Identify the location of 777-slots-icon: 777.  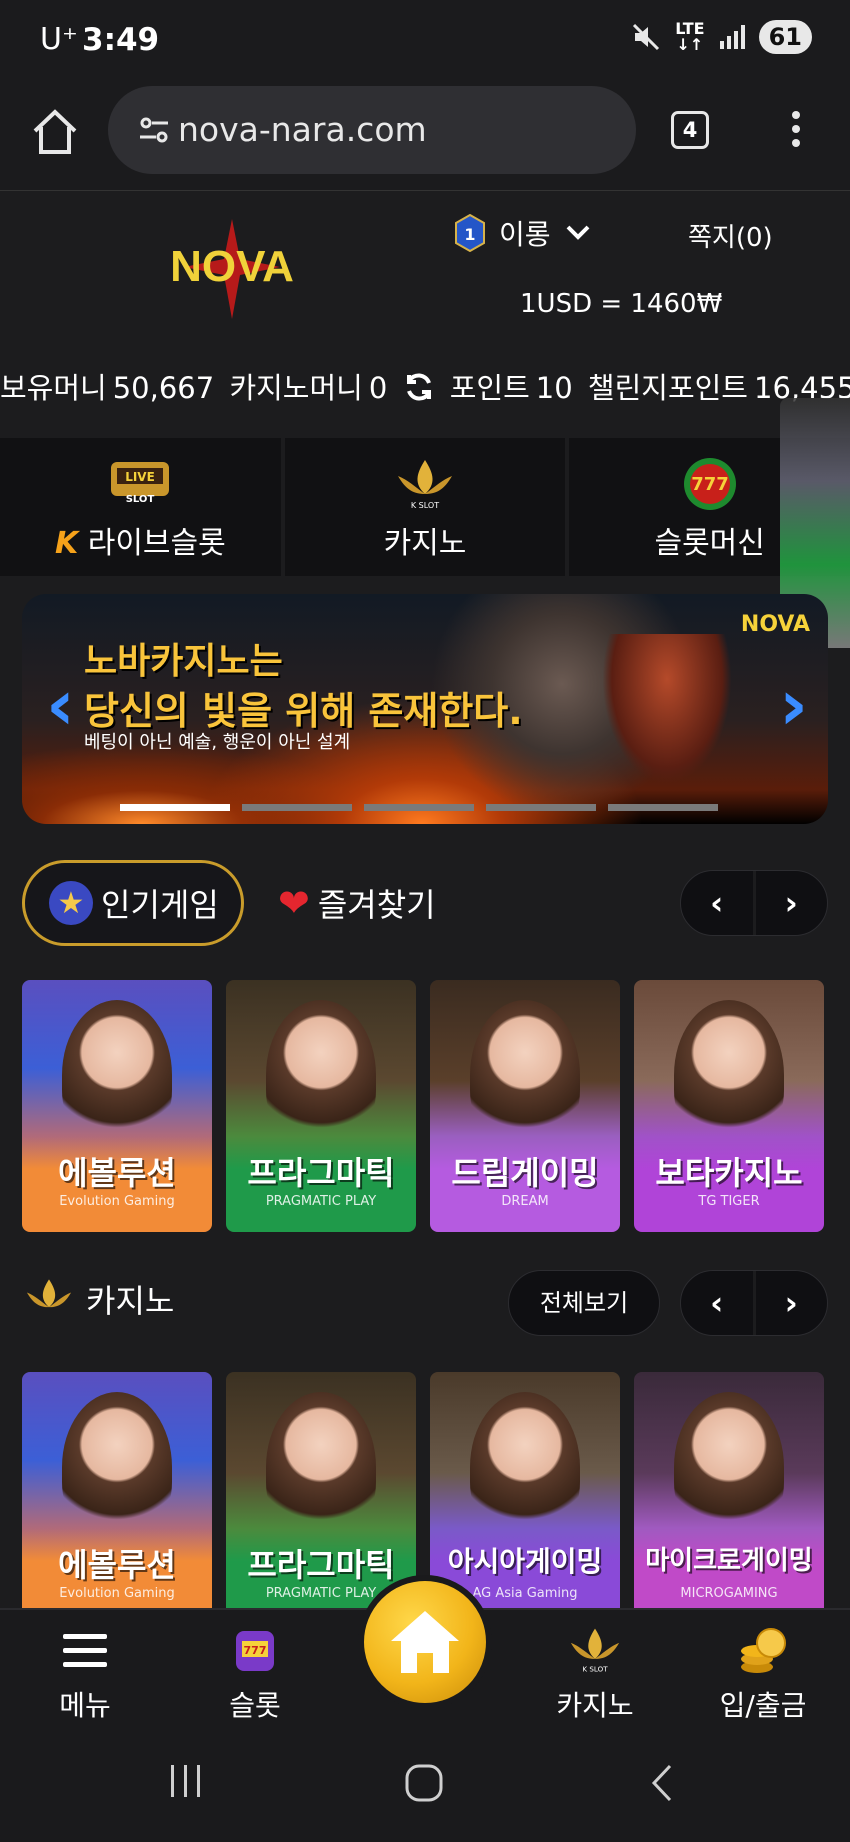
(709, 484).